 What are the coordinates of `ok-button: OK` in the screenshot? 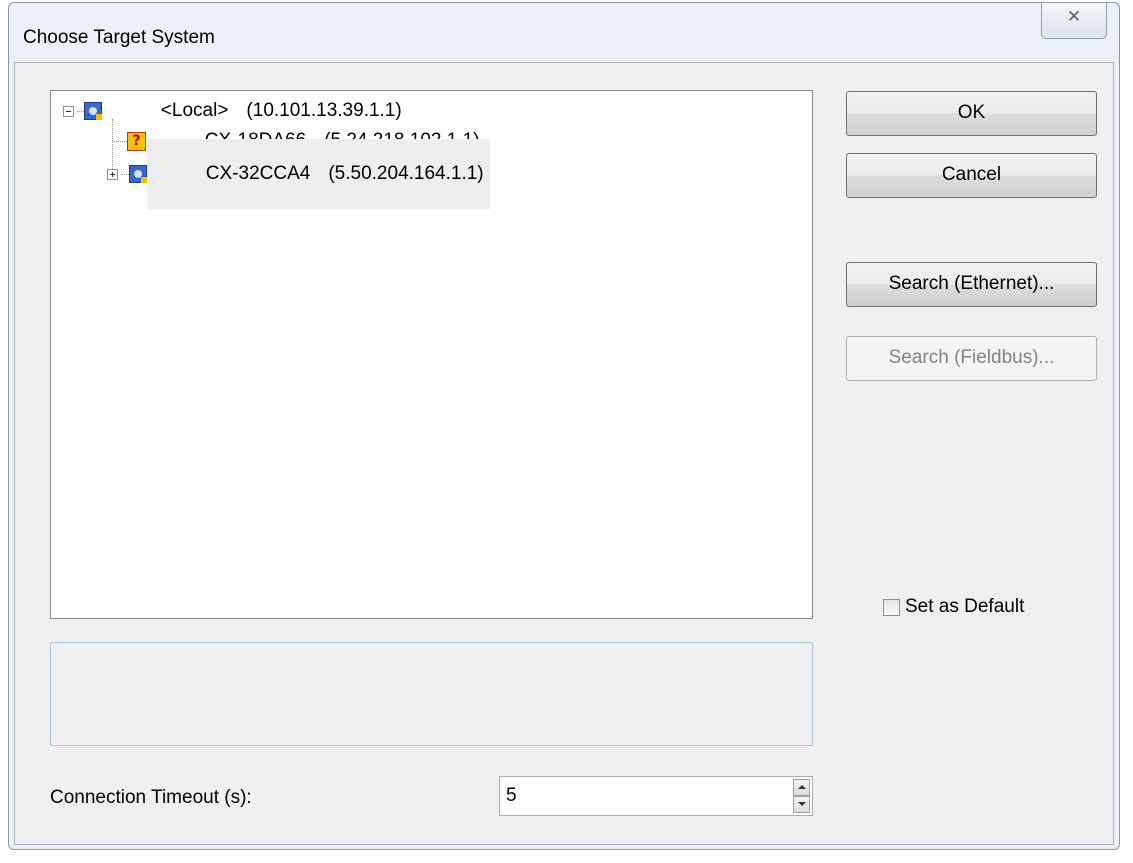 It's located at (971, 113).